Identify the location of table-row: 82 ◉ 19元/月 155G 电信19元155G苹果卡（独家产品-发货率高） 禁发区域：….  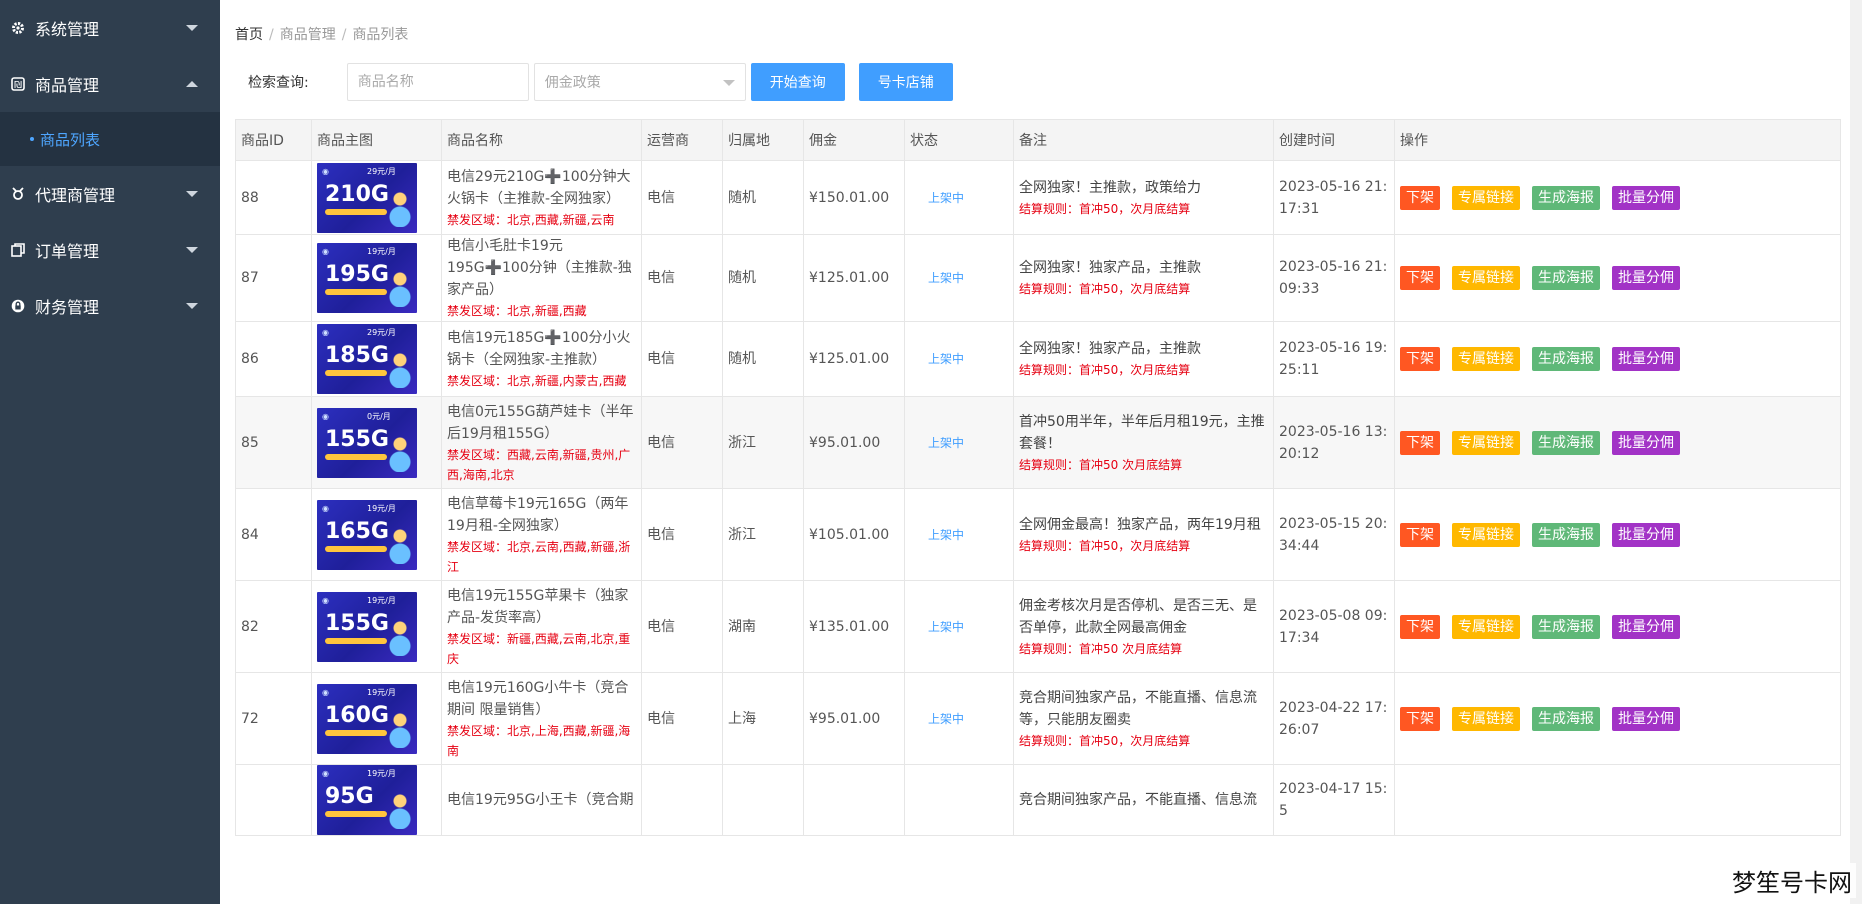
(1038, 626).